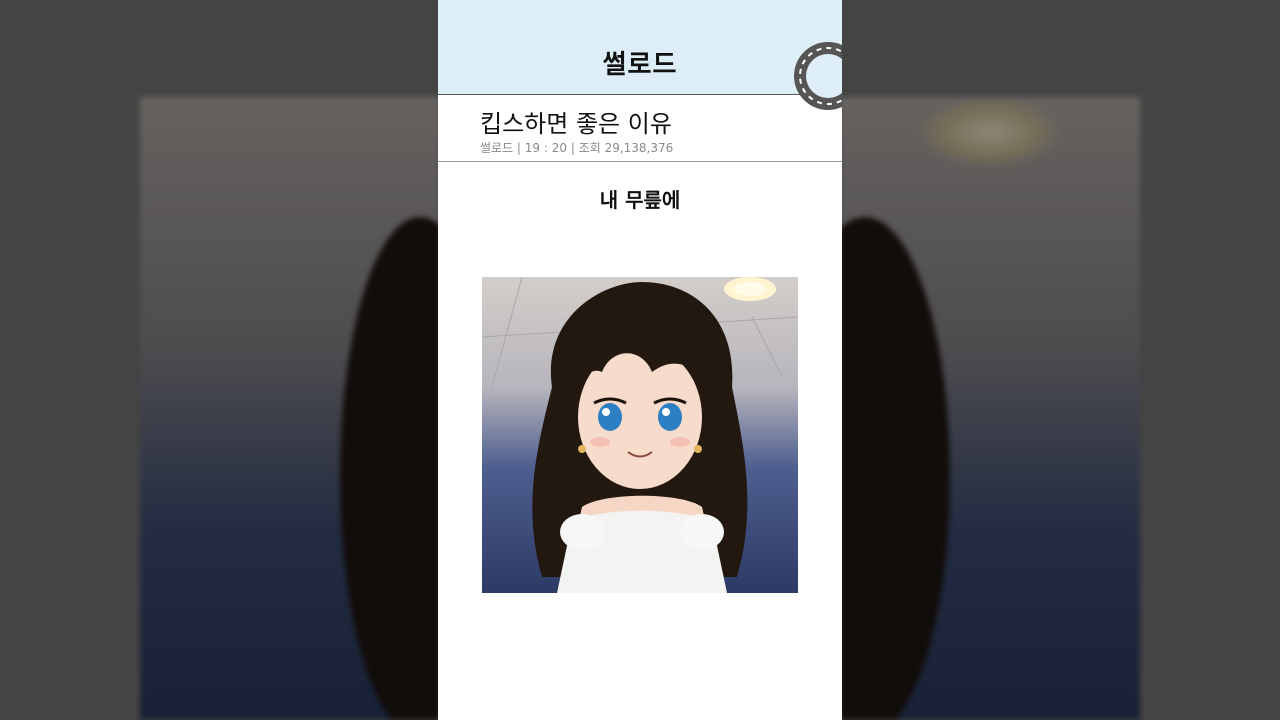 This screenshot has width=1280, height=720. Describe the element at coordinates (640, 161) in the screenshot. I see `divider` at that location.